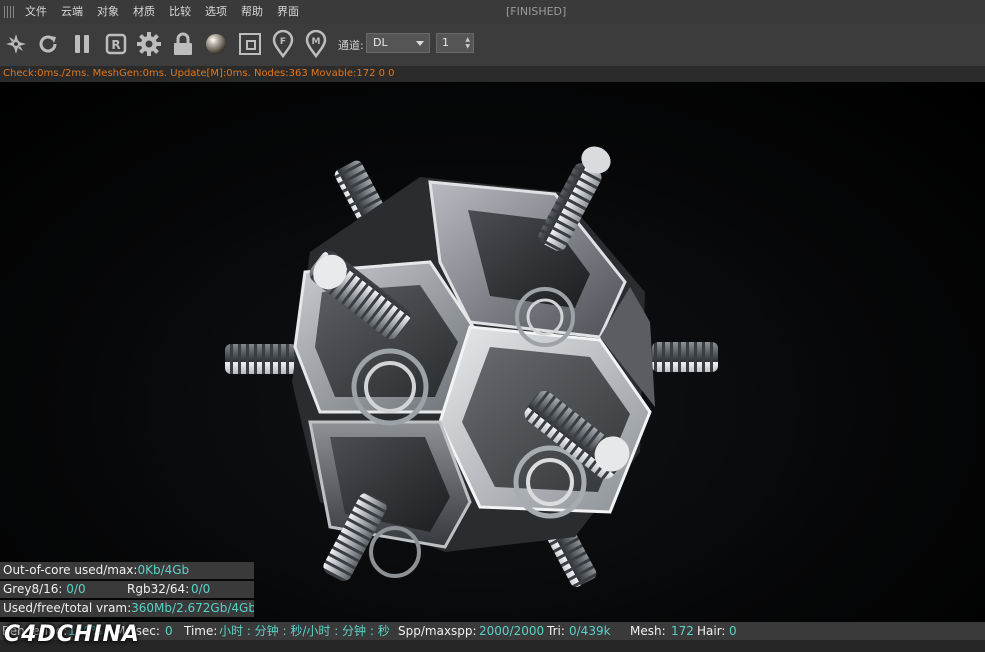 This screenshot has height=652, width=985. What do you see at coordinates (72, 12) in the screenshot?
I see `menu-cloud: 云端` at bounding box center [72, 12].